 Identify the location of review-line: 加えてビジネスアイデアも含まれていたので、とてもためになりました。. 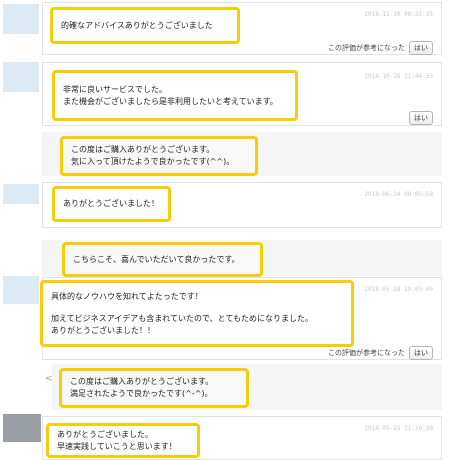
(182, 318).